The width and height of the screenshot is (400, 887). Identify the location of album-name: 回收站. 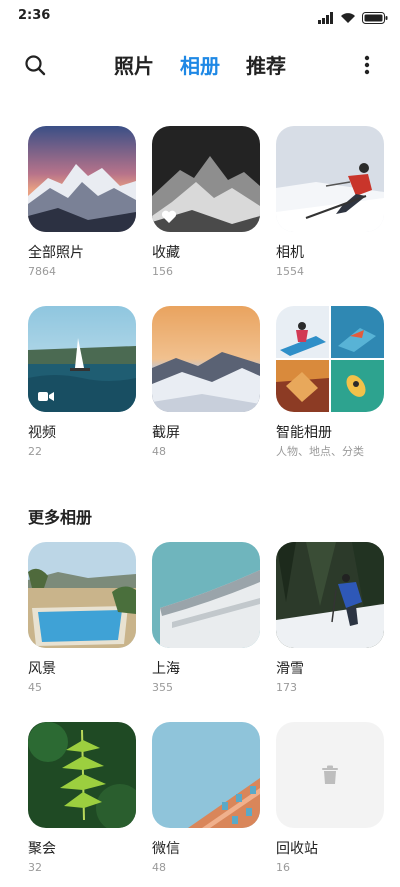
(297, 849).